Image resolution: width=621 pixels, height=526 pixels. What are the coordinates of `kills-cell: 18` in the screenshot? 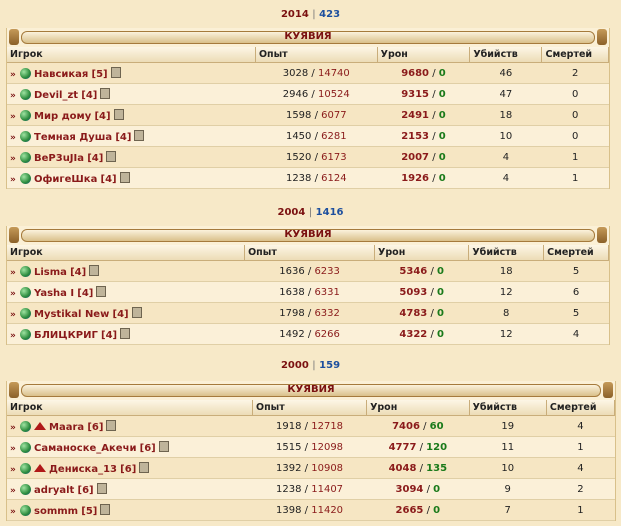 It's located at (506, 271).